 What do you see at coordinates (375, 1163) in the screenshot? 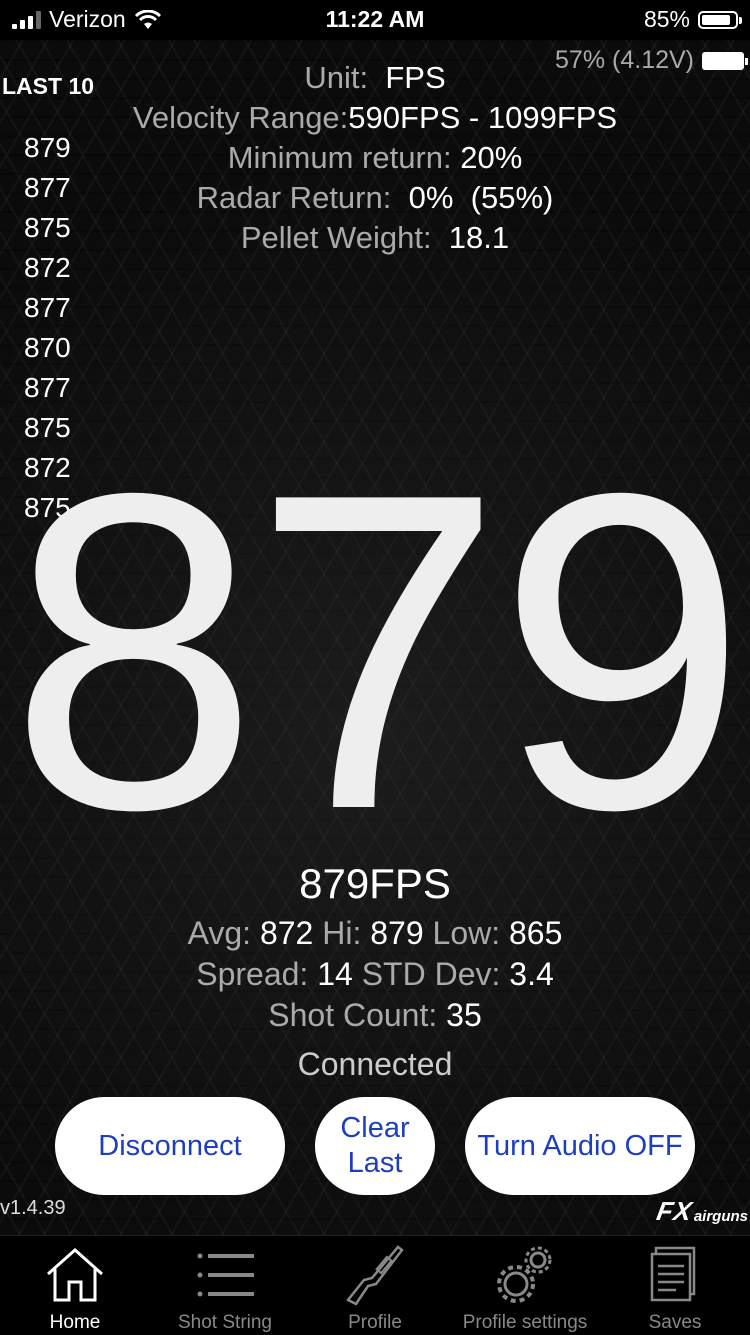
I see `clear-last-line2: Last` at bounding box center [375, 1163].